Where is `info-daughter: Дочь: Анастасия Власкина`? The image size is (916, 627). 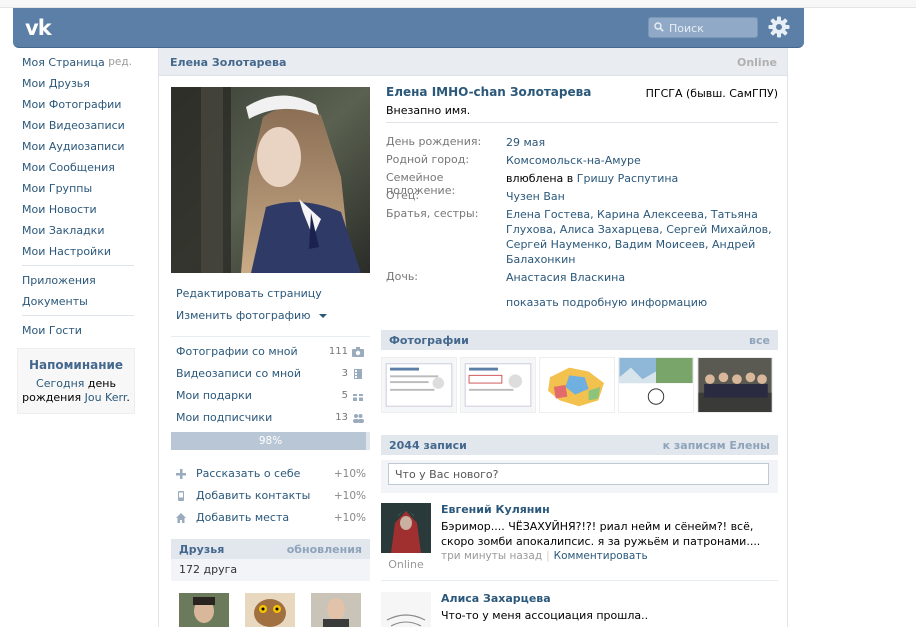
info-daughter: Дочь: Анастасия Власкина is located at coordinates (582, 277).